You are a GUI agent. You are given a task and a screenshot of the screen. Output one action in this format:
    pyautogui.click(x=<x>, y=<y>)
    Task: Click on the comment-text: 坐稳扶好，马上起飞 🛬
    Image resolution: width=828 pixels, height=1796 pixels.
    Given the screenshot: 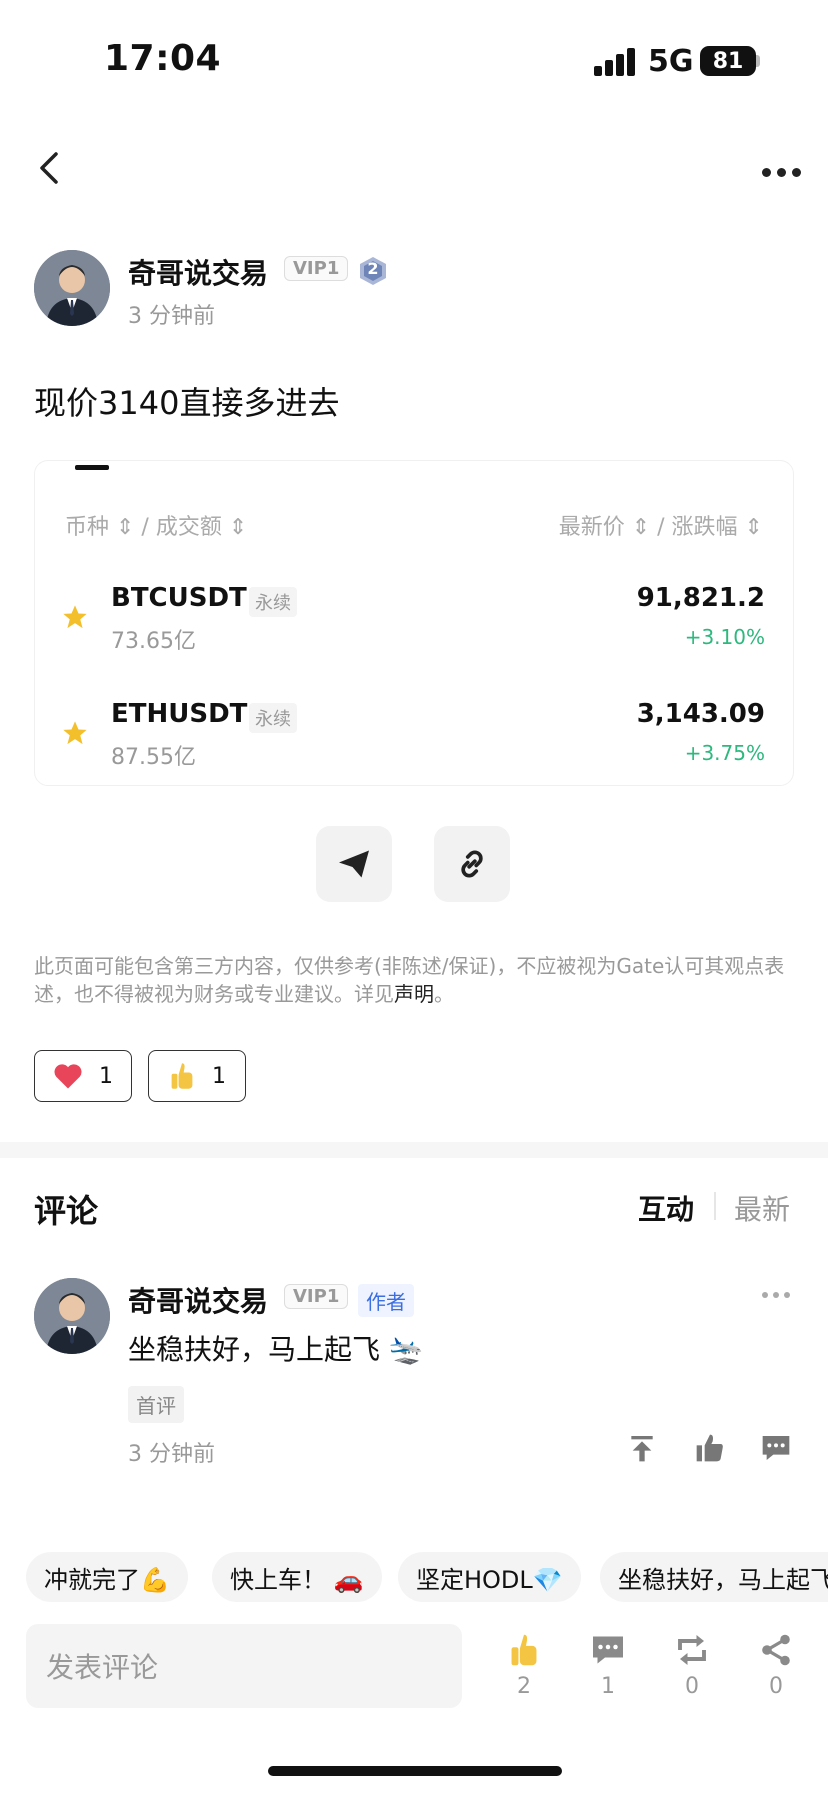 What is the action you would take?
    pyautogui.click(x=276, y=1349)
    